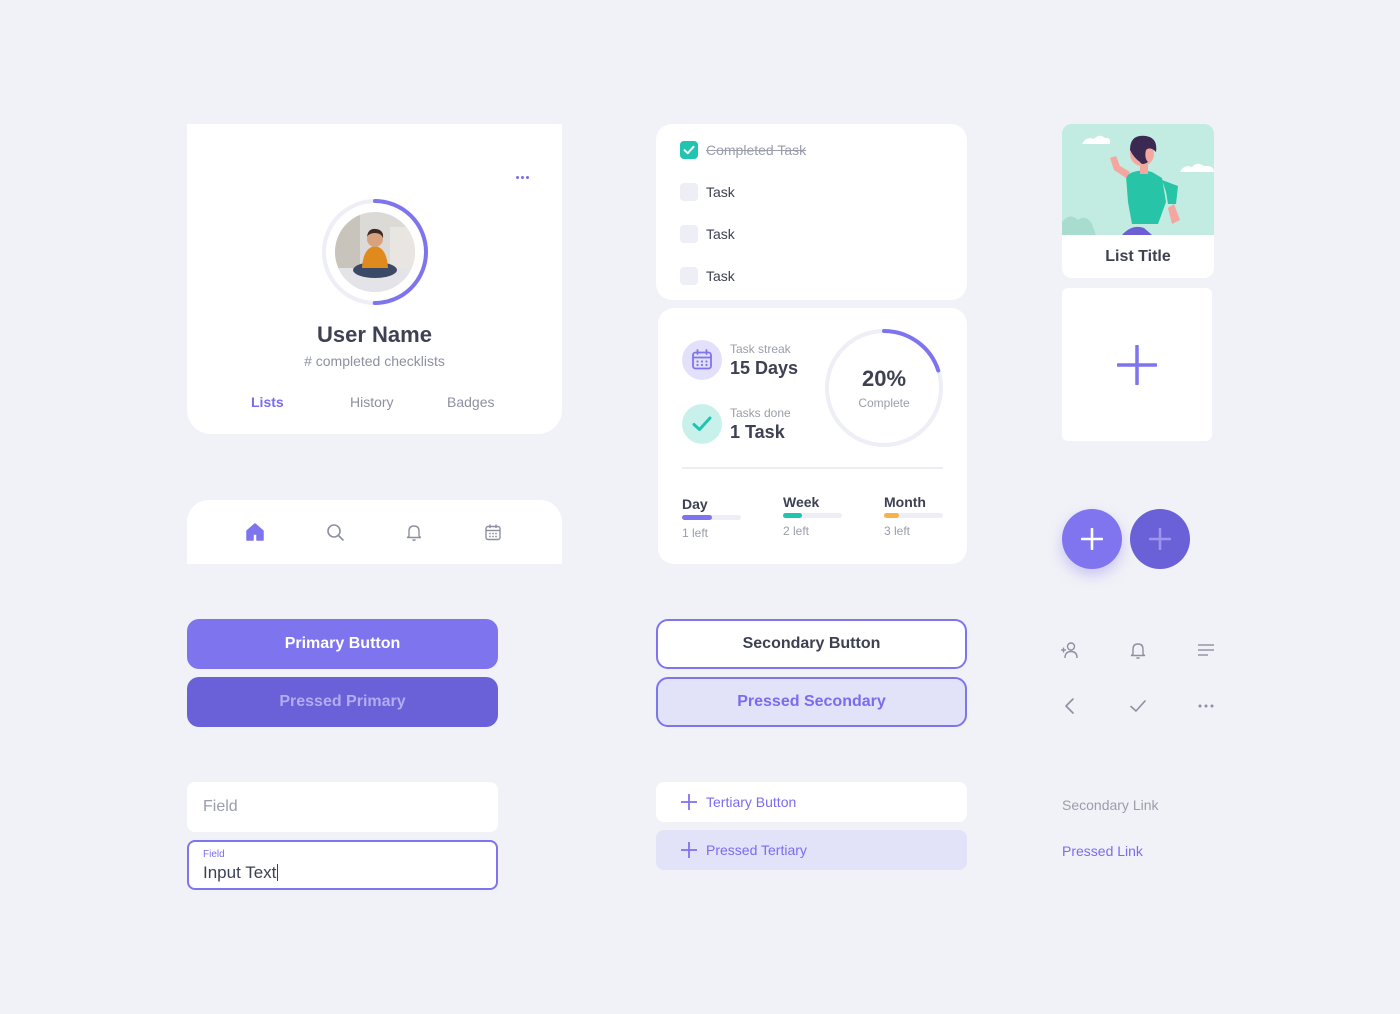 Image resolution: width=1400 pixels, height=1014 pixels. I want to click on bottom-nav, so click(374, 532).